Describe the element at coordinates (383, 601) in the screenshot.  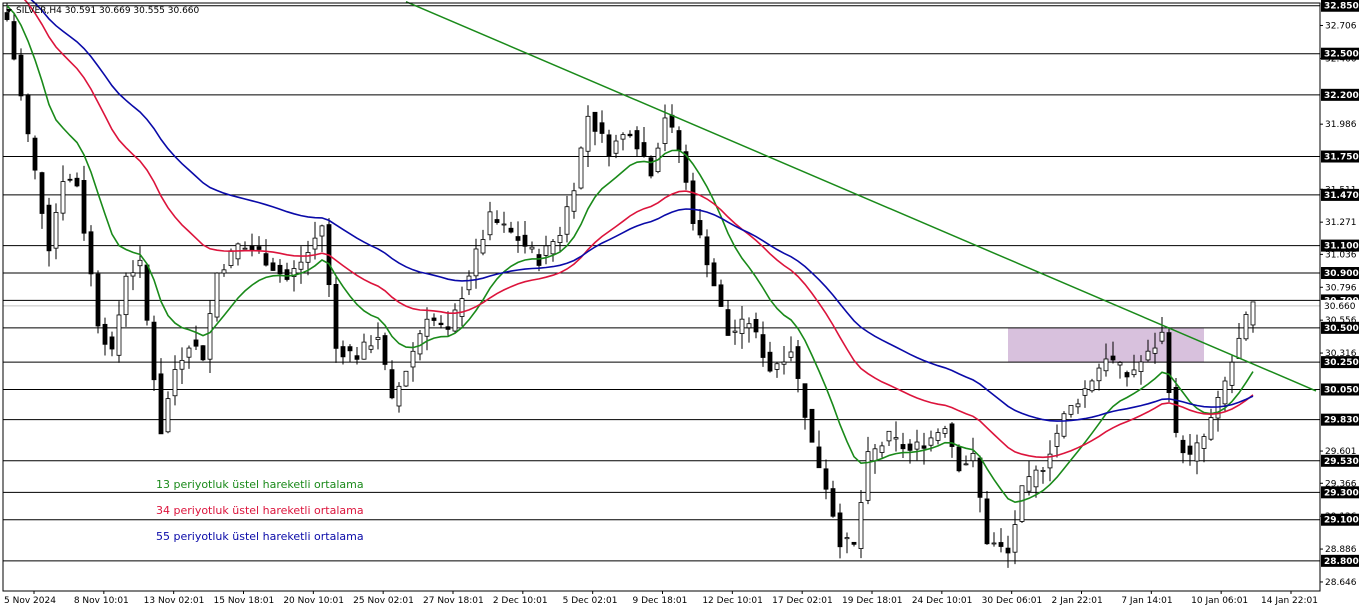
I see `time-tick-label: 25 Nov 02:01` at that location.